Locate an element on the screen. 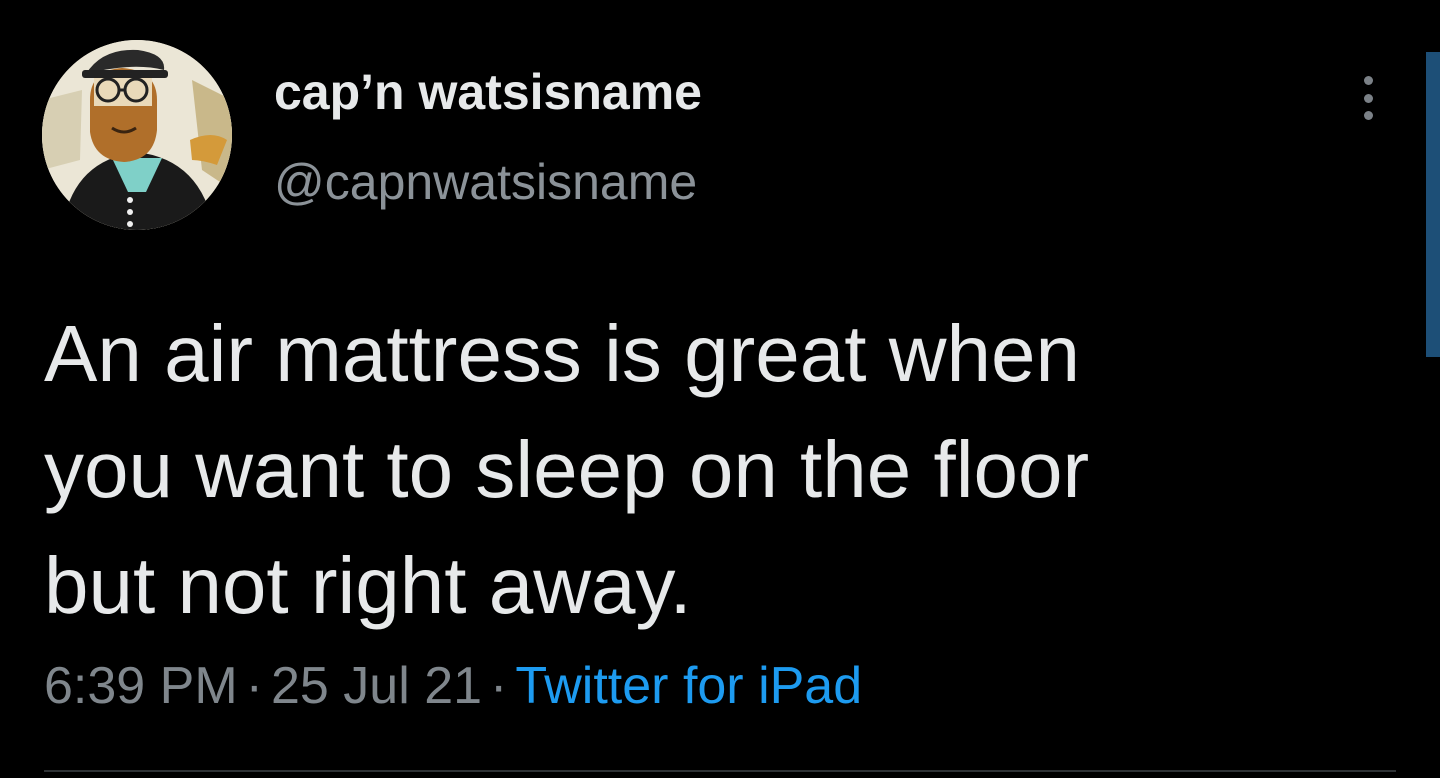 This screenshot has height=778, width=1440. user-handle: @capnwatsisname is located at coordinates (485, 182).